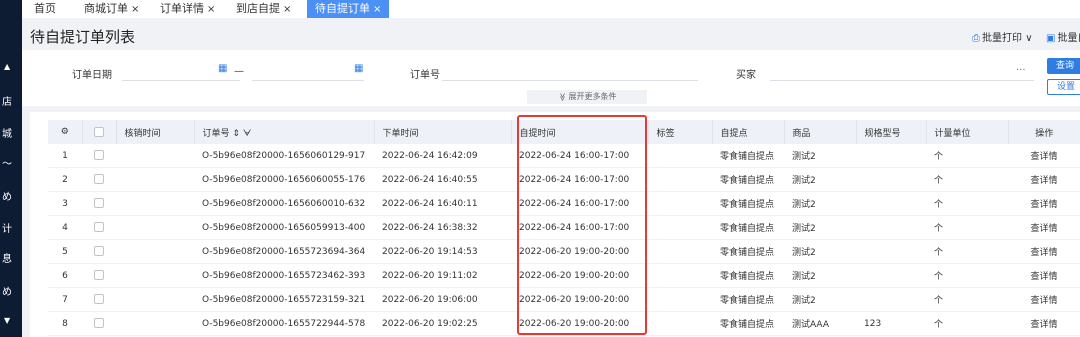 This screenshot has width=1080, height=337. Describe the element at coordinates (442, 299) in the screenshot. I see `order-time-cell: 2022-06-20 19:06:00` at that location.